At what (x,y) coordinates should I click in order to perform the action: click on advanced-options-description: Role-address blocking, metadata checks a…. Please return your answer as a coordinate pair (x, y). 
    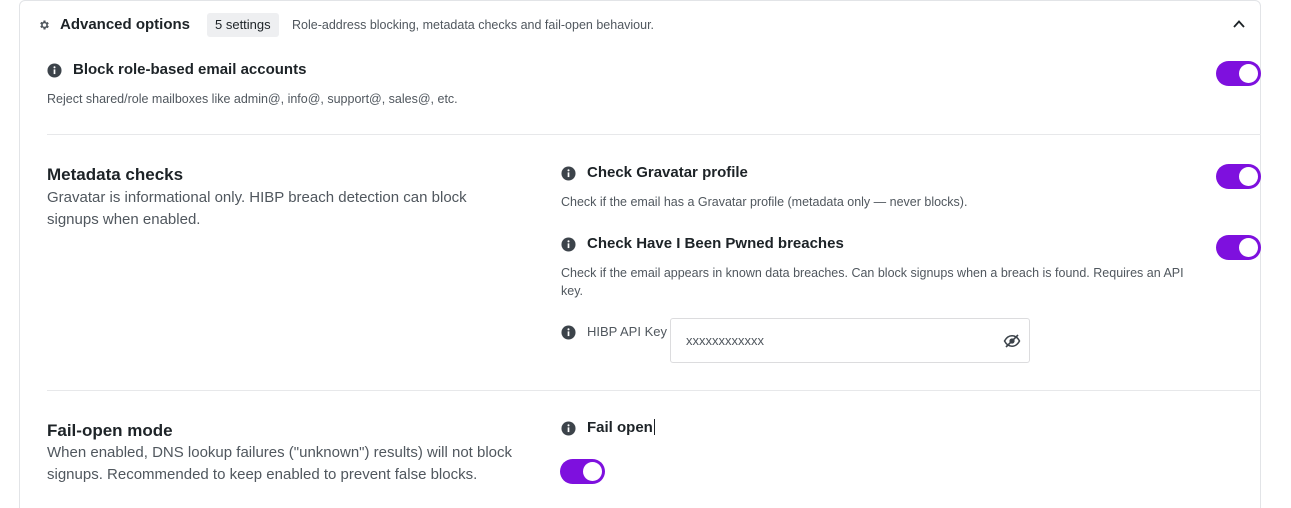
    Looking at the image, I should click on (473, 25).